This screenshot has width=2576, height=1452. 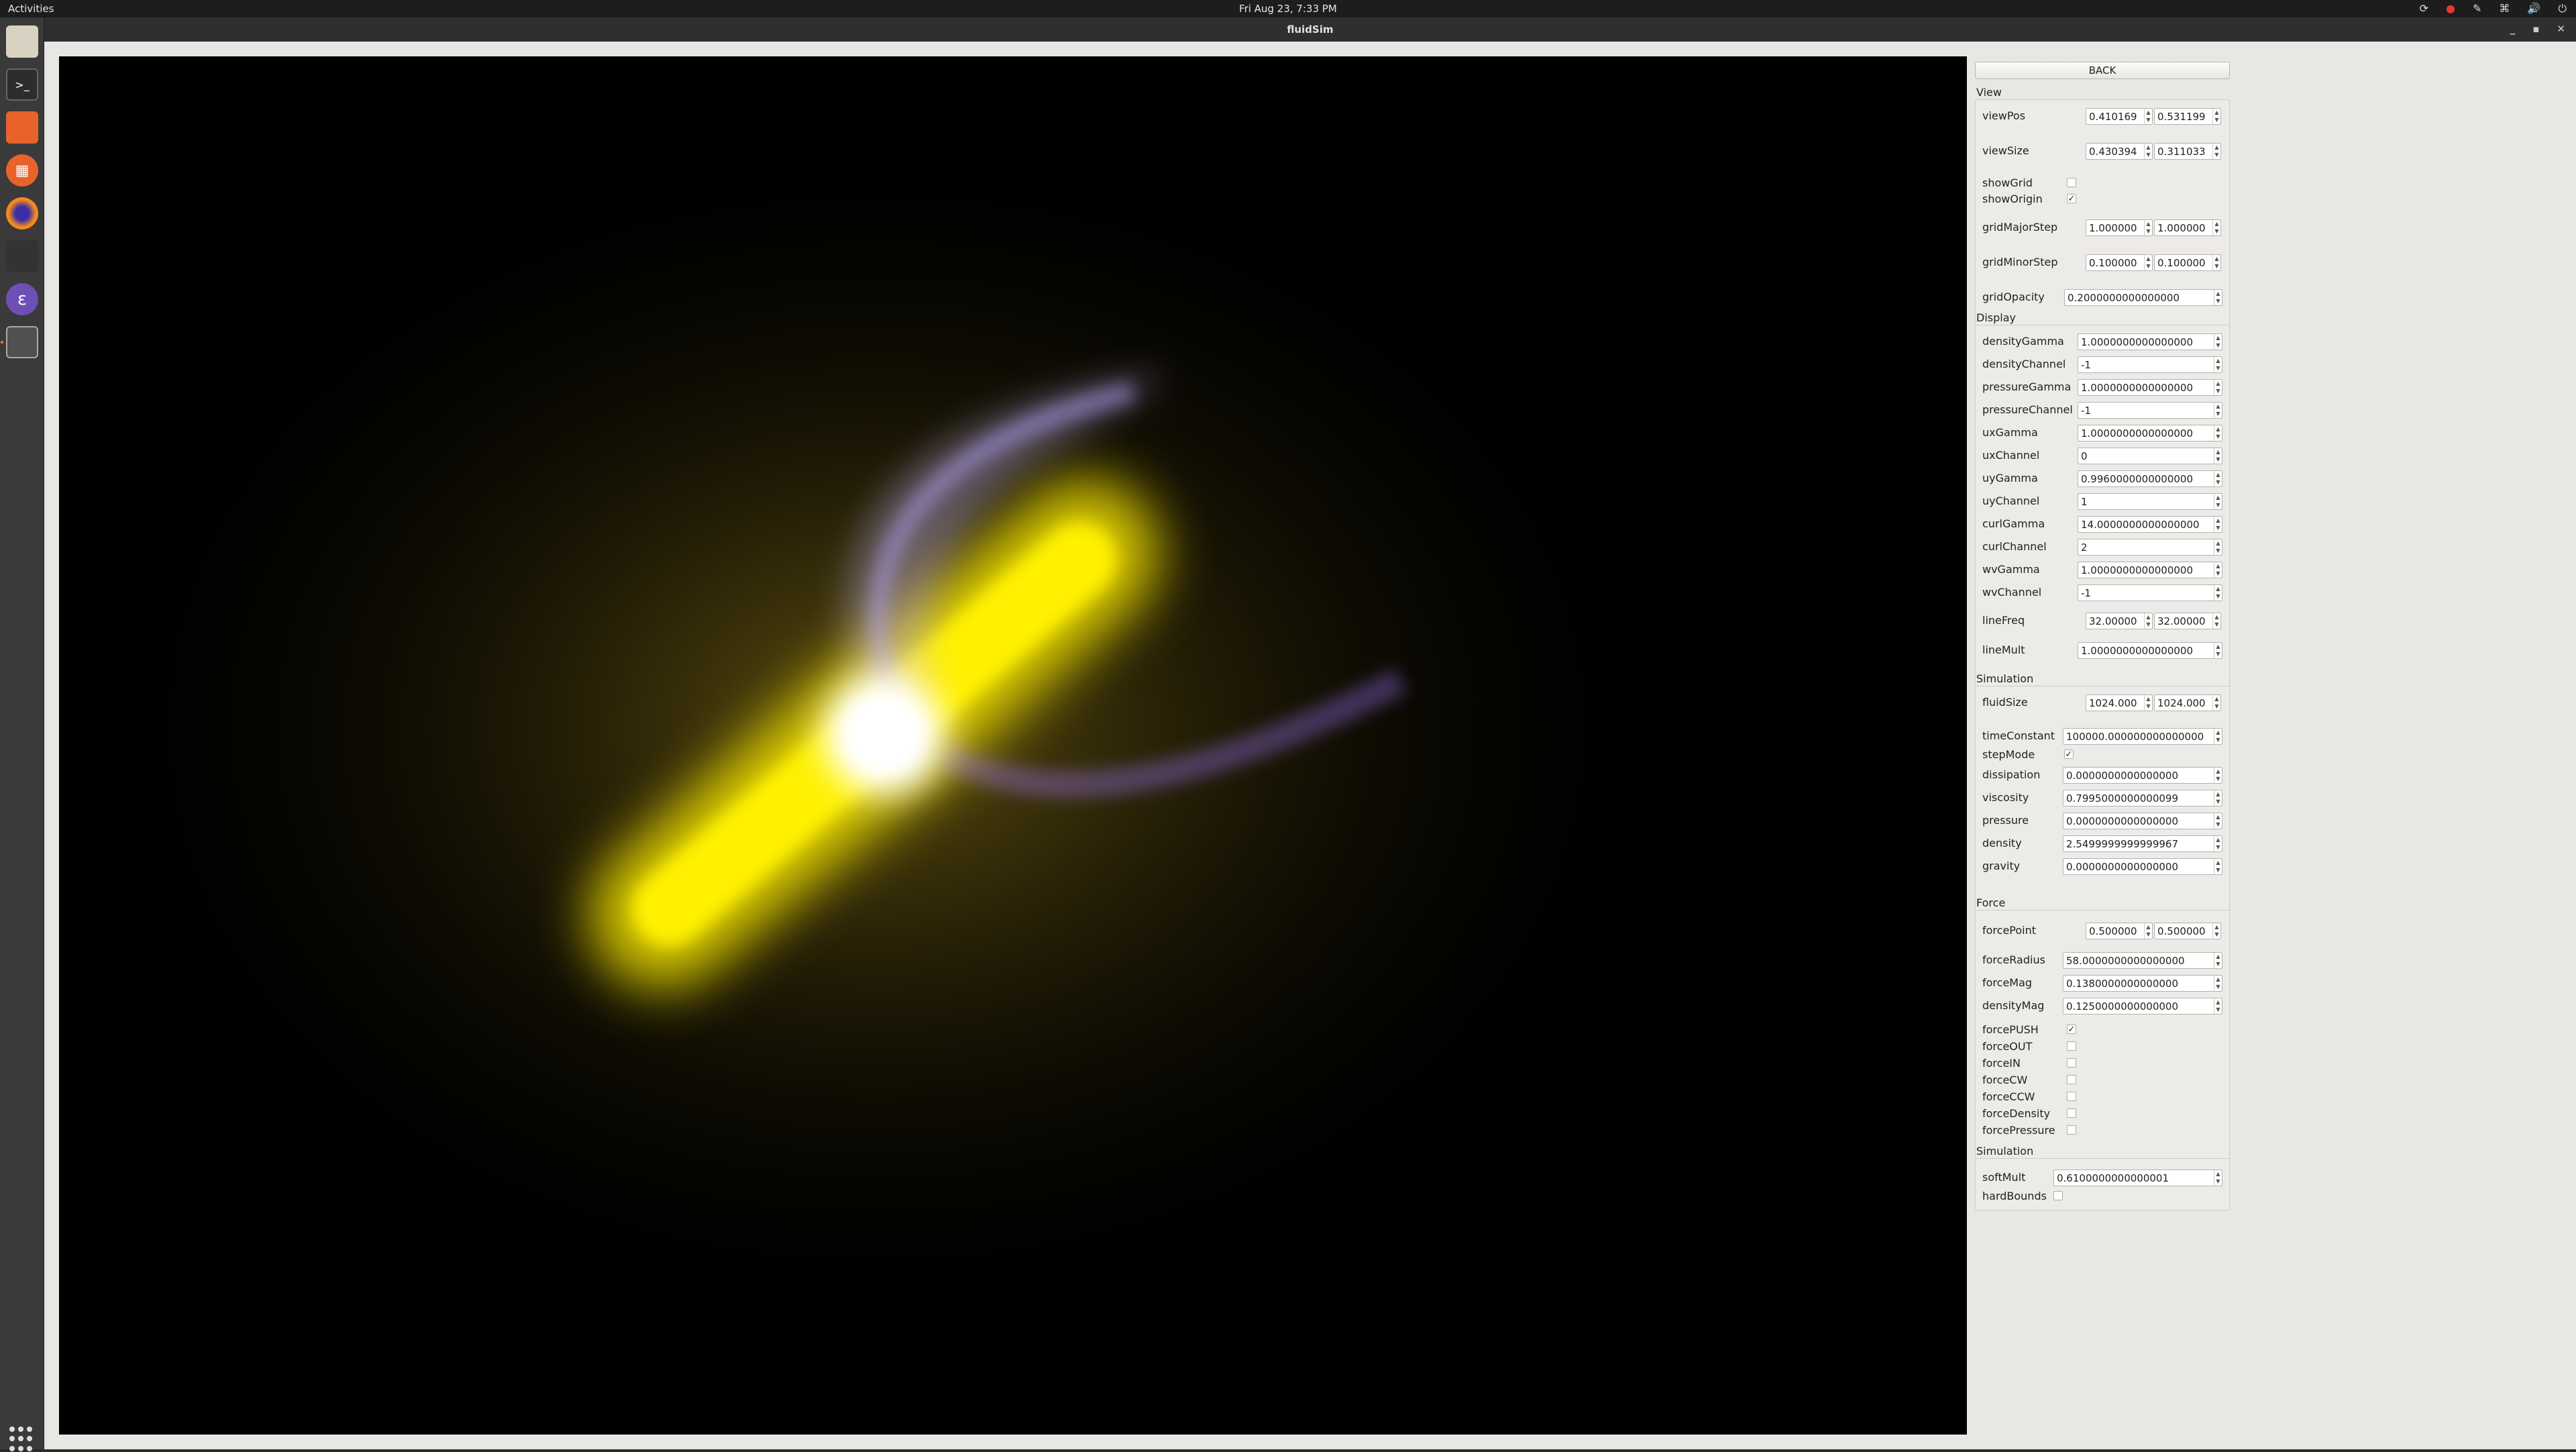 I want to click on softmult-spinbox: 0.6100000000000001 ▲ ▼, so click(x=2137, y=1178).